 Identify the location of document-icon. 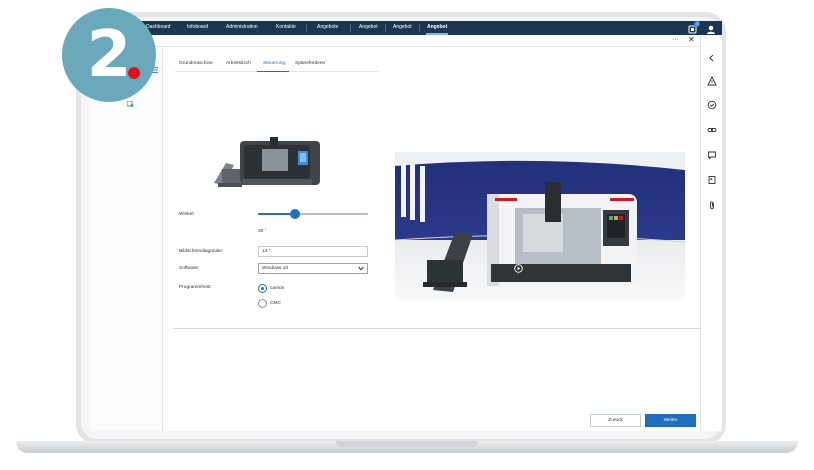
(712, 178).